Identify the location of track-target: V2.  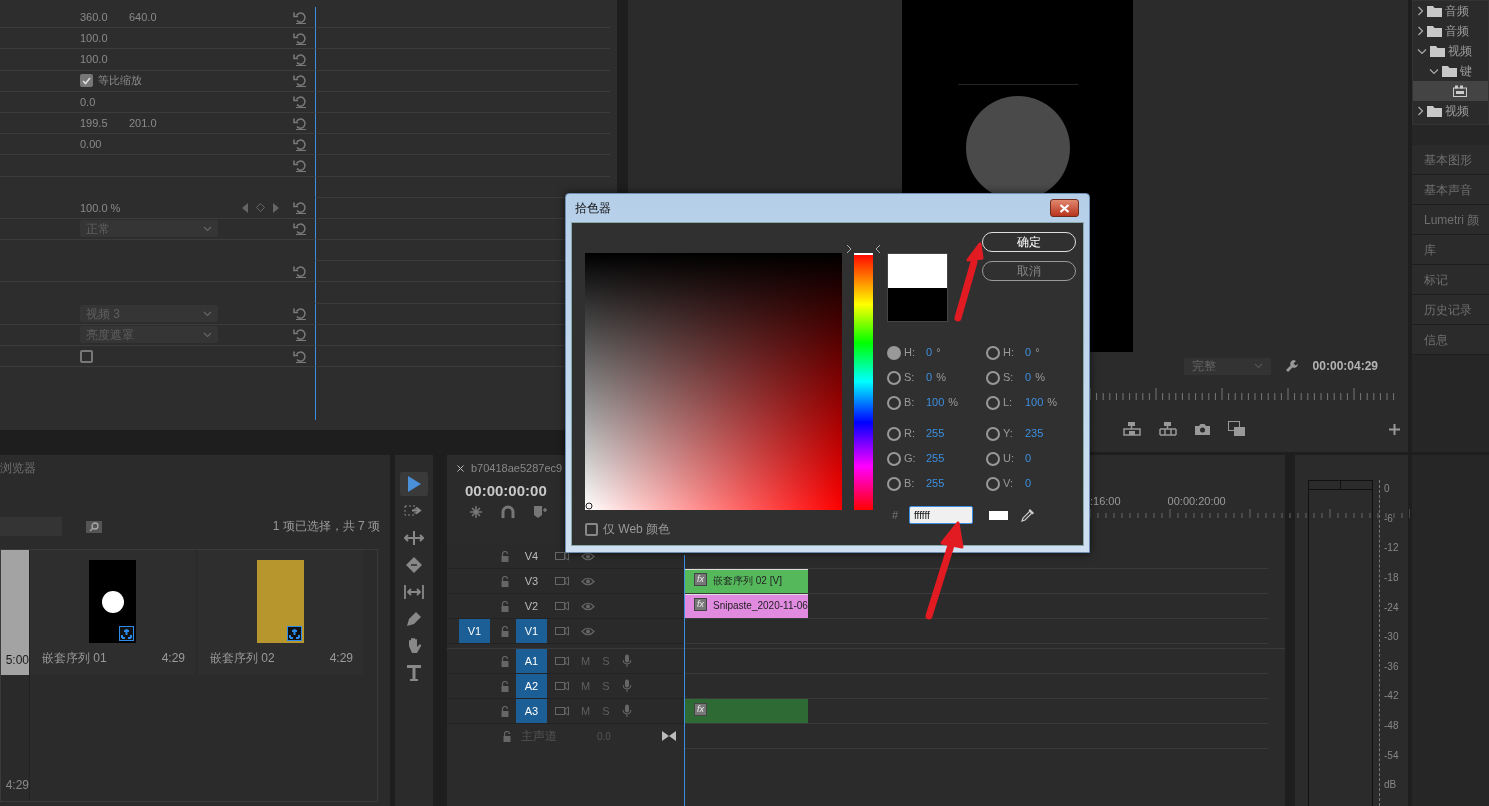
(531, 606).